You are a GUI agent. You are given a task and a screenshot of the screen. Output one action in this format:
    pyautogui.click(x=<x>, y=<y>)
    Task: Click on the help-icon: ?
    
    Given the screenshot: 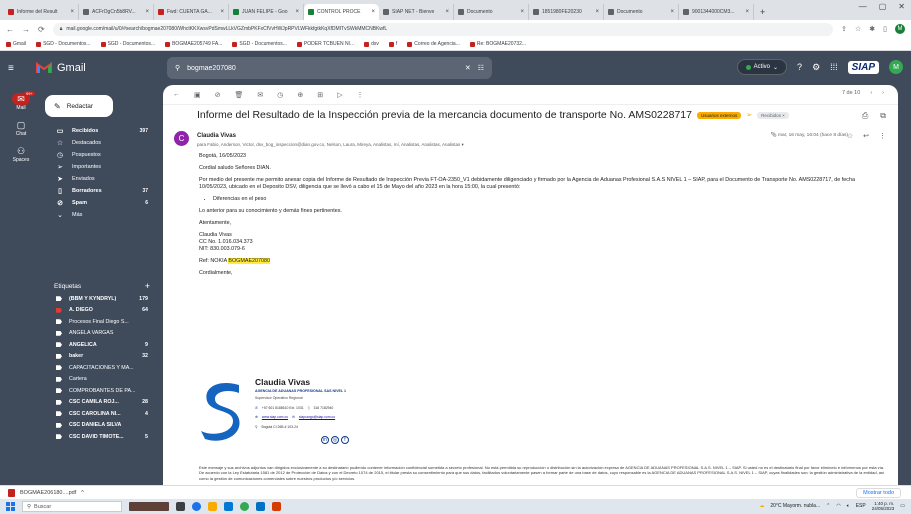 What is the action you would take?
    pyautogui.click(x=799, y=67)
    